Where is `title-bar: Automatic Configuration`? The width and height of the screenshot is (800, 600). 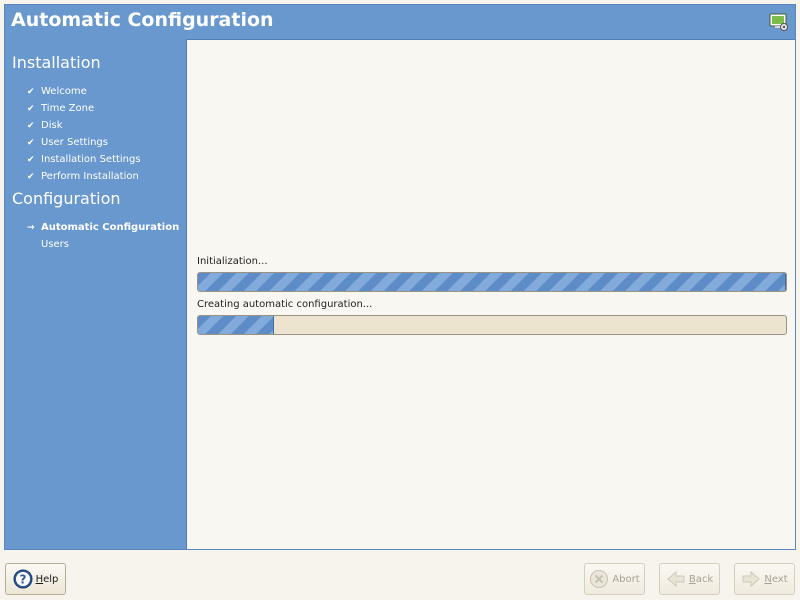 title-bar: Automatic Configuration is located at coordinates (400, 22).